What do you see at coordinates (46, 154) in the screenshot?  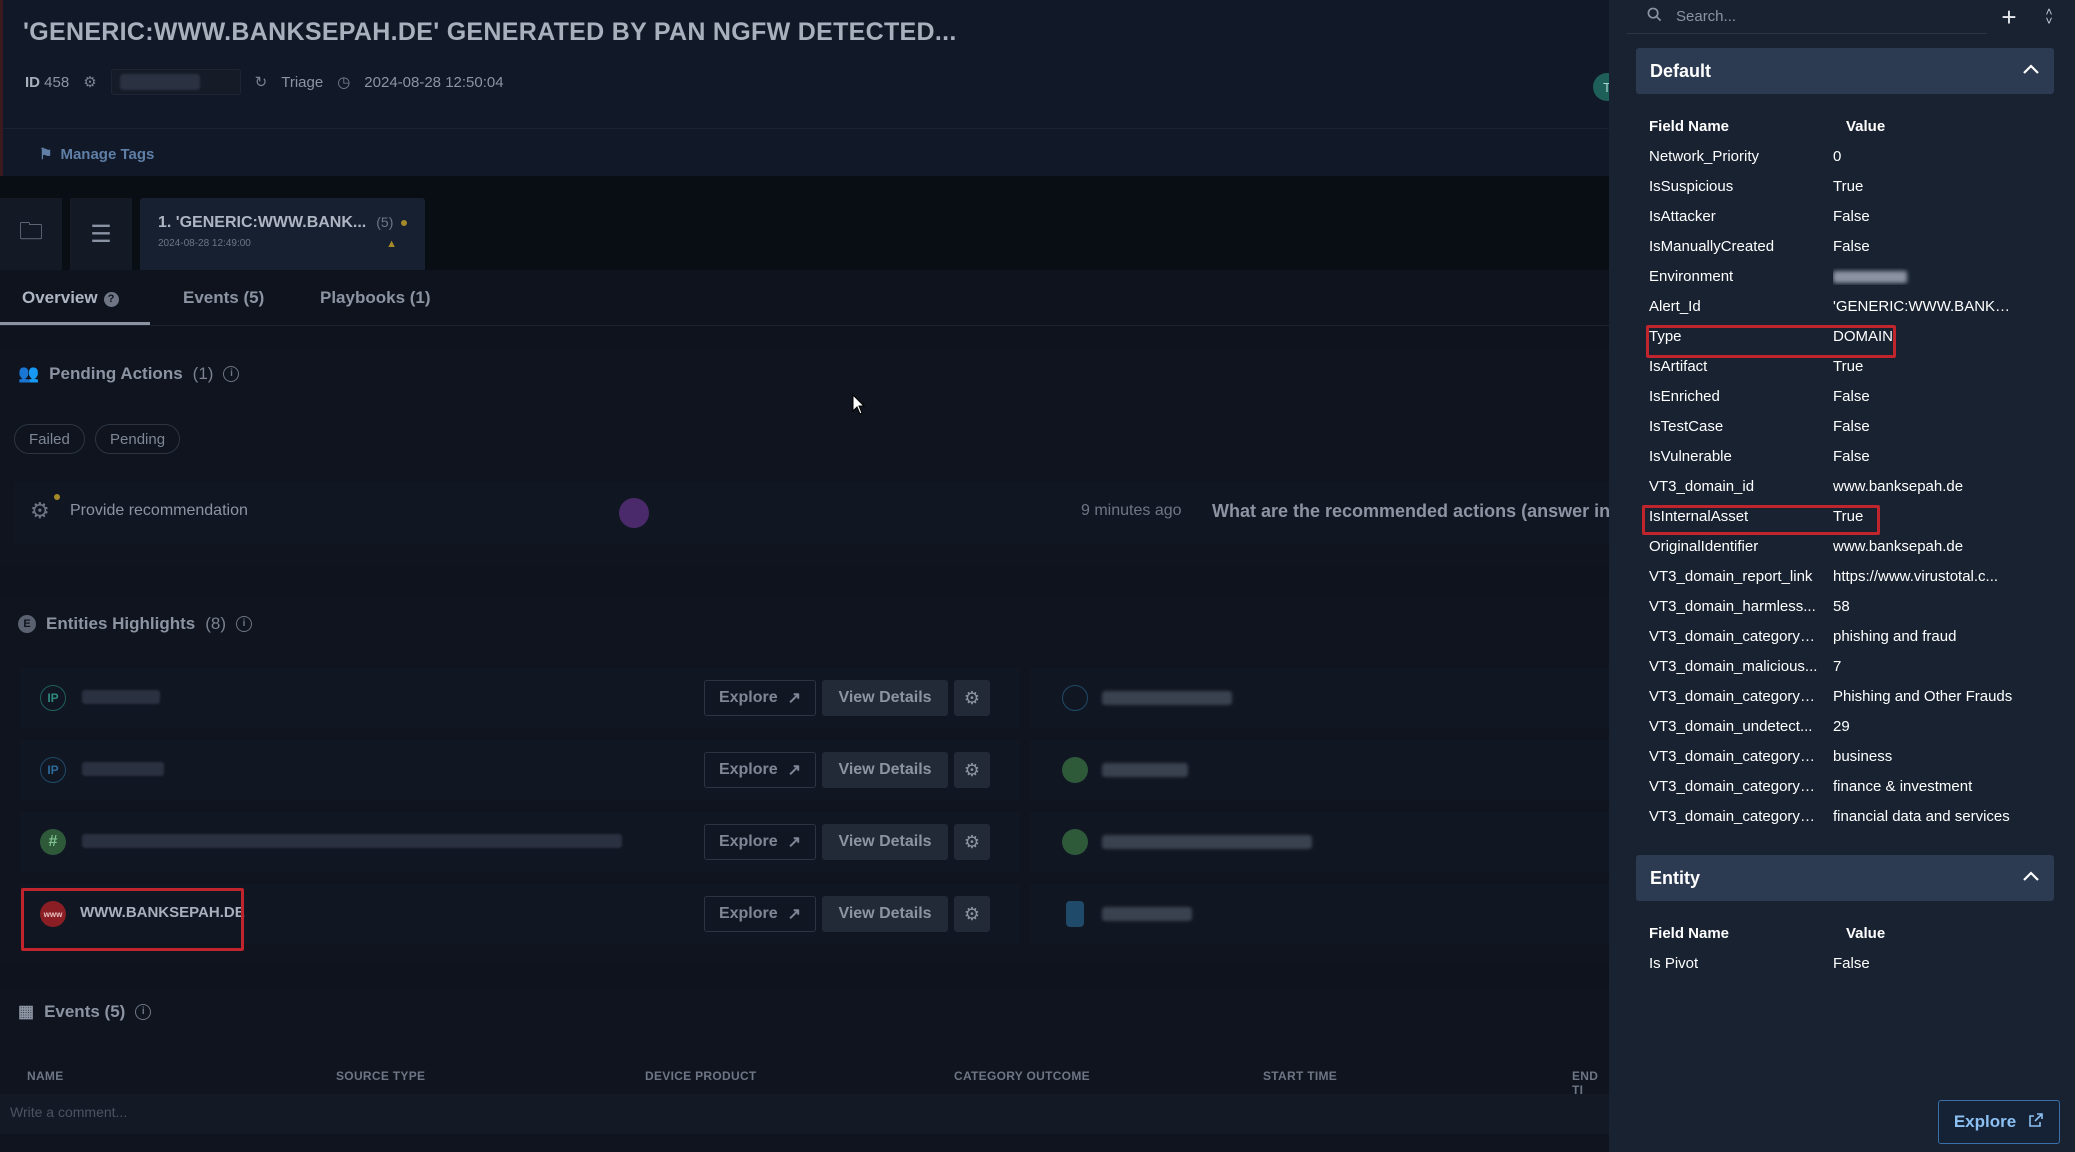 I see `tag-icon: ⚑` at bounding box center [46, 154].